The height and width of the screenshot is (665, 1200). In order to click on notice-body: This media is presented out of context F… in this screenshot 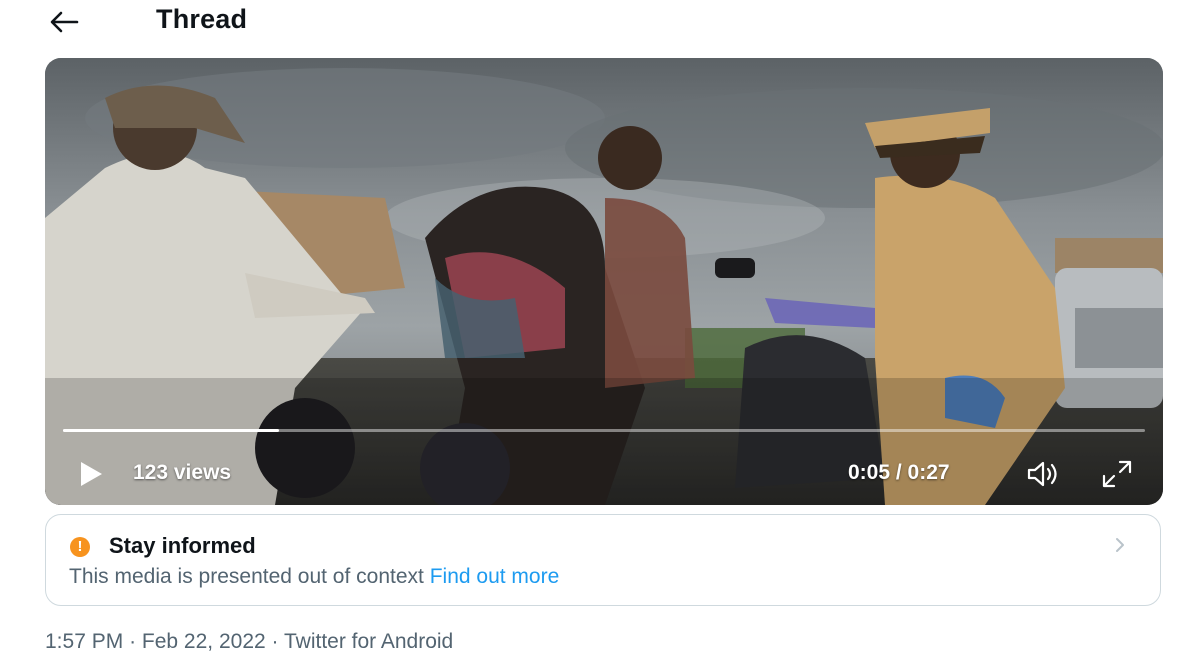, I will do `click(314, 577)`.